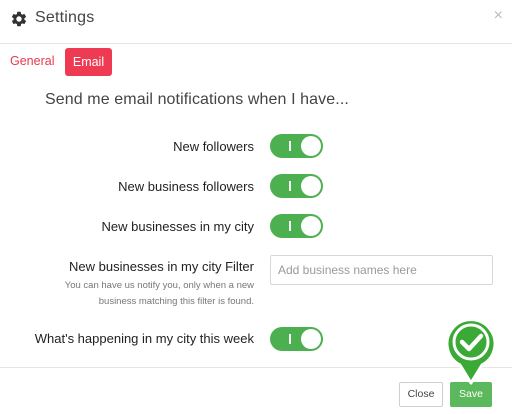 Image resolution: width=512 pixels, height=414 pixels. Describe the element at coordinates (471, 351) in the screenshot. I see `checkmark-marker-icon` at that location.